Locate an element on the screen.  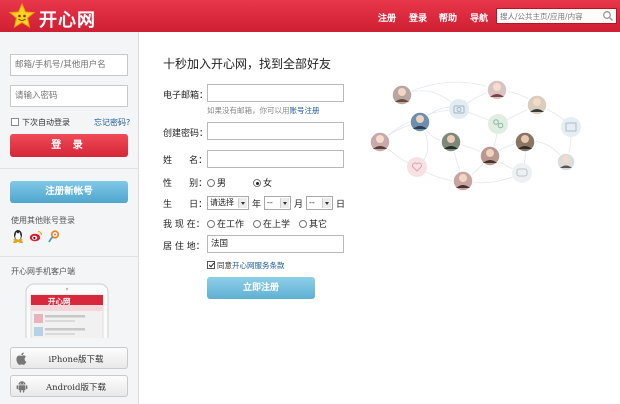
search-input is located at coordinates (549, 16).